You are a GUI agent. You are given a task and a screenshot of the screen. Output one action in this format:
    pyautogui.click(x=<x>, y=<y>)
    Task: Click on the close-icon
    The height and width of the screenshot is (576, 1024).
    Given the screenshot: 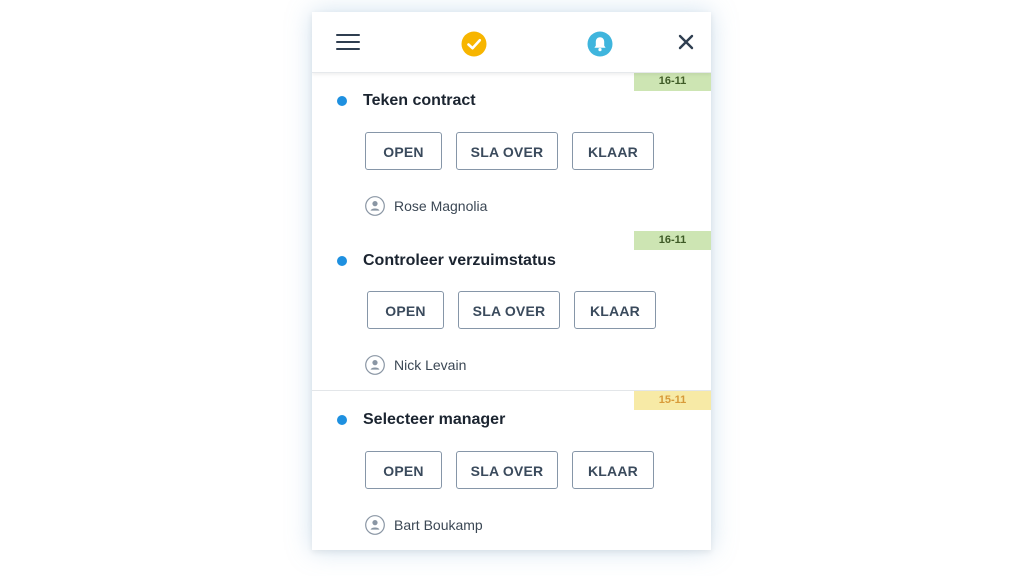 What is the action you would take?
    pyautogui.click(x=686, y=42)
    